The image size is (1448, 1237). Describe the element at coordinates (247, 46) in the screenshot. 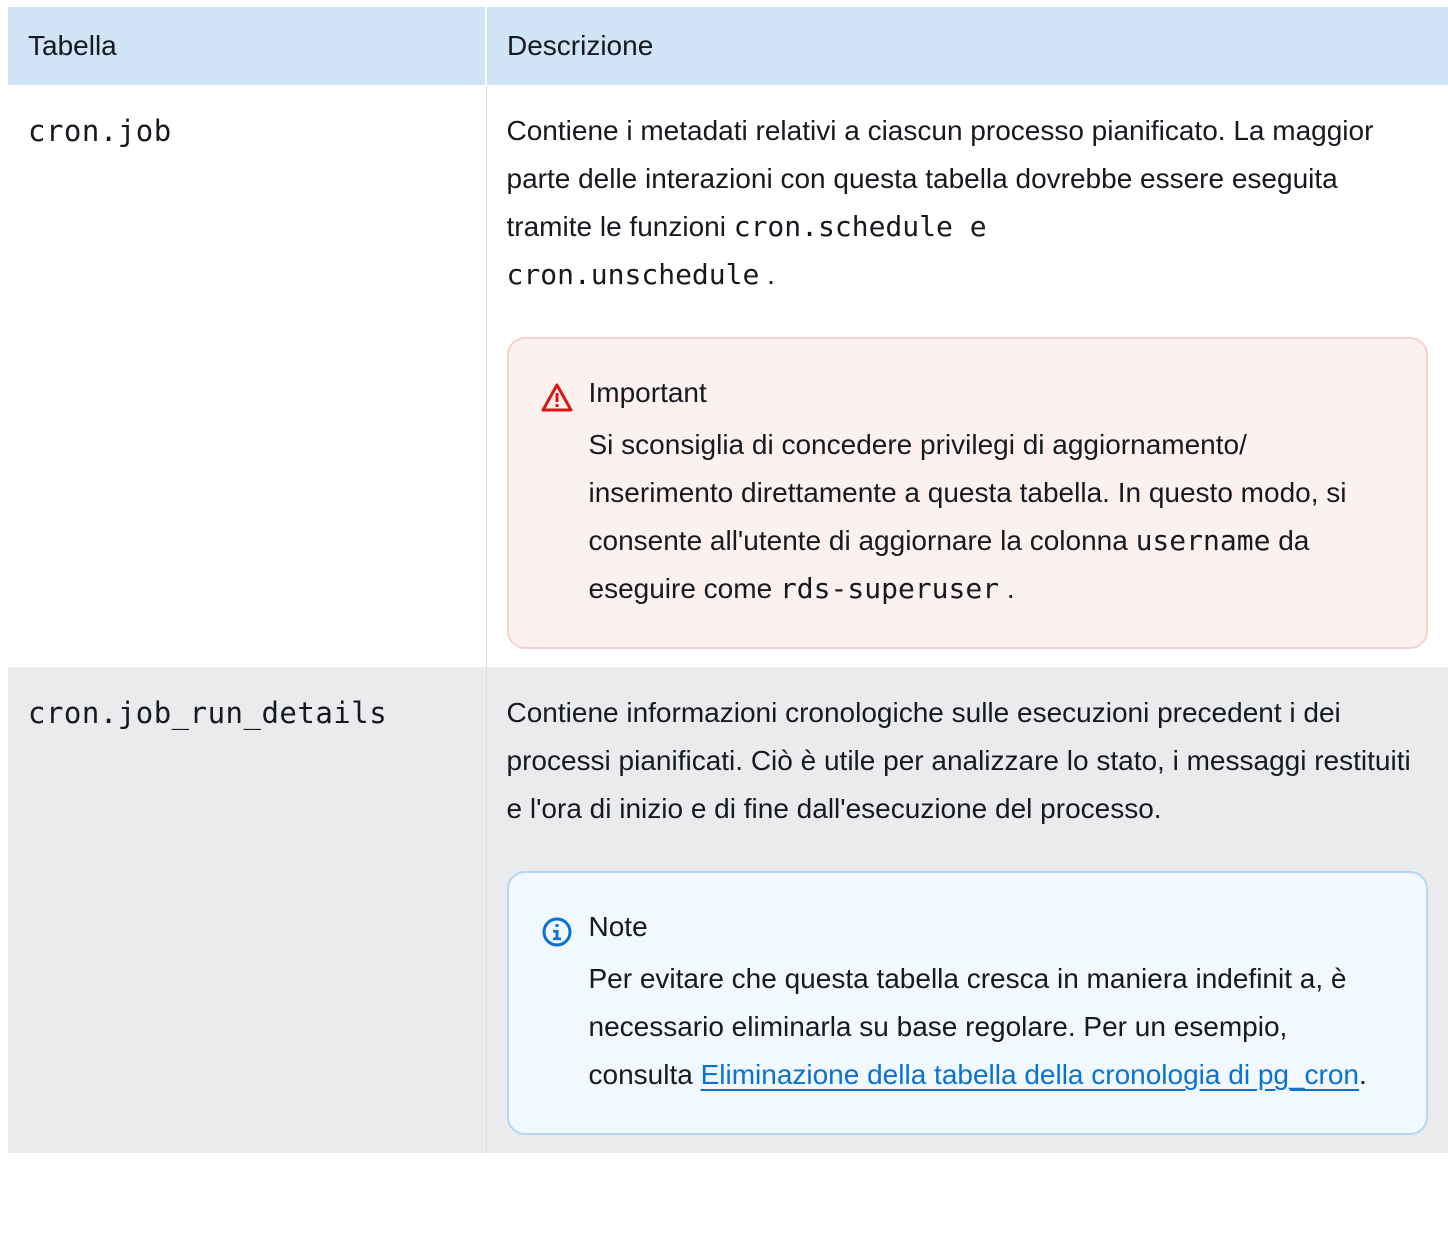

I see `column-header-tabella: Tabella` at that location.